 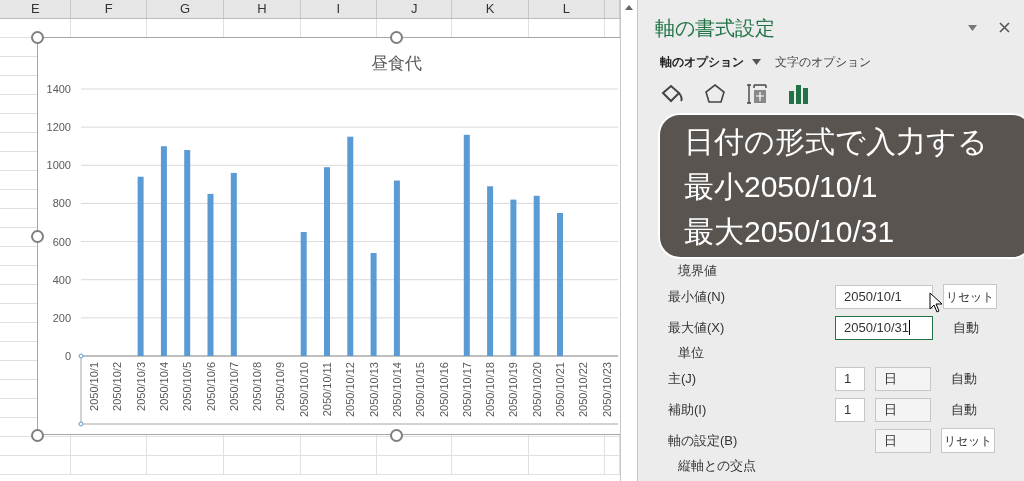 I want to click on x-tick-label: 2050/10/5, so click(x=187, y=386).